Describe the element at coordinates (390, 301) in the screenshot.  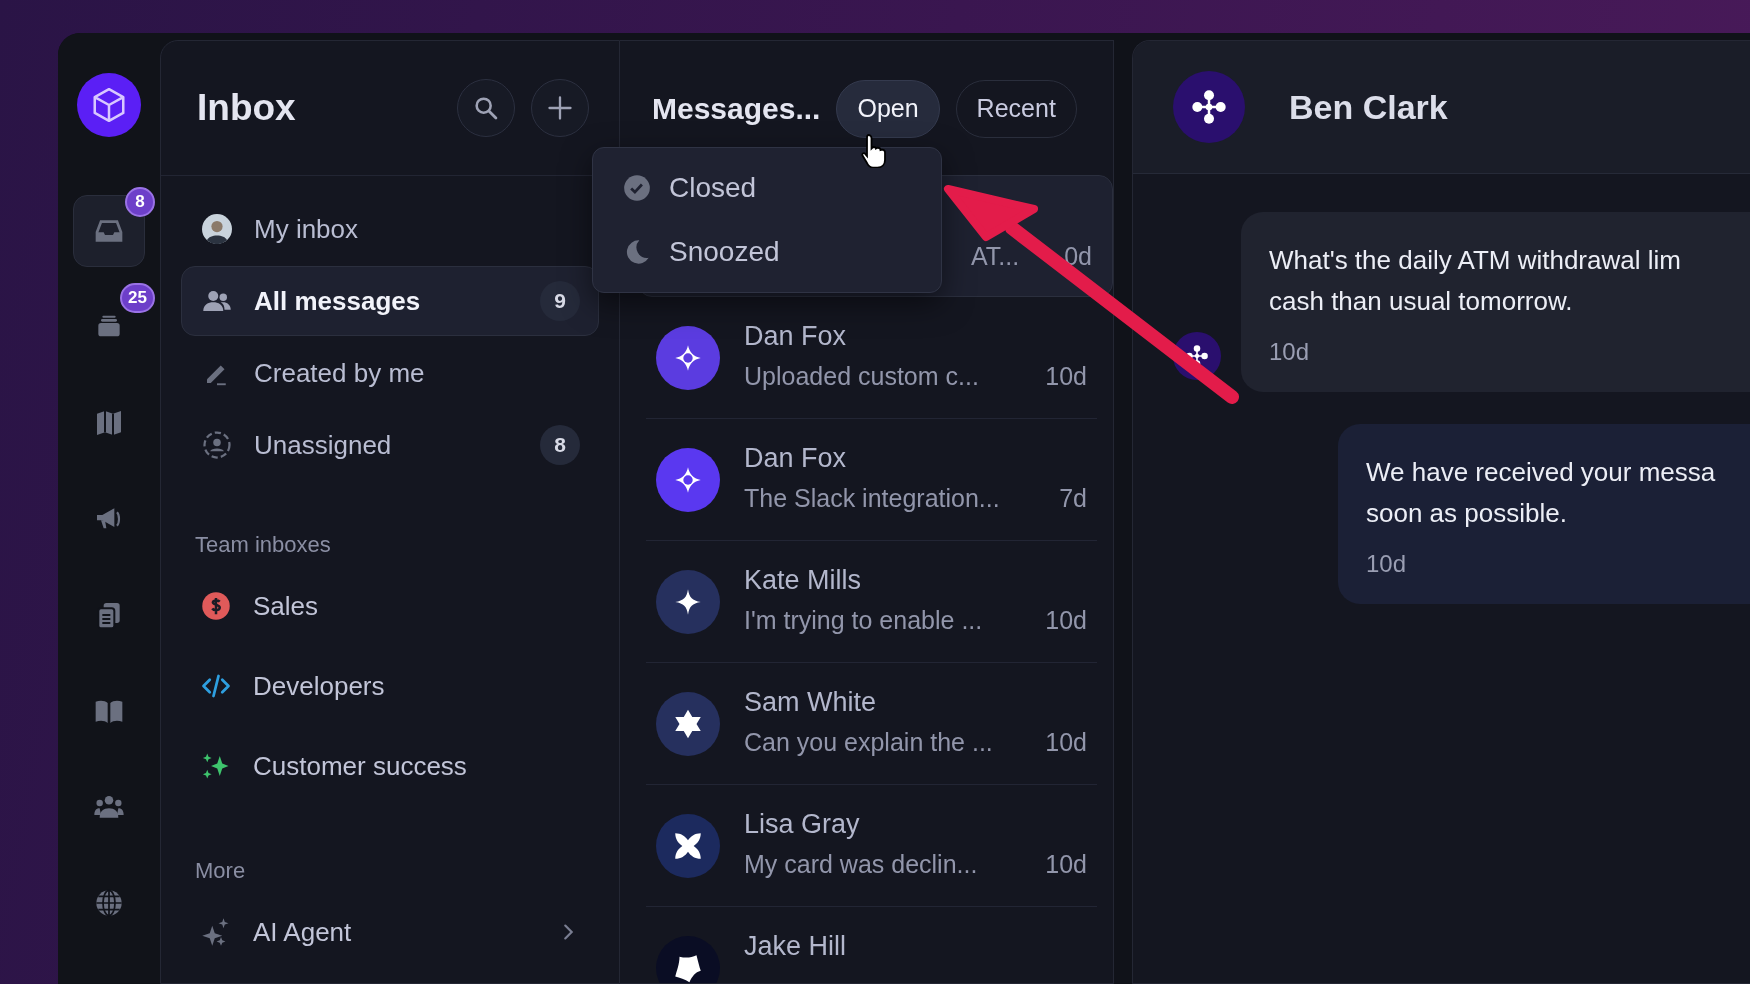
I see `nav-item: All messages 9` at that location.